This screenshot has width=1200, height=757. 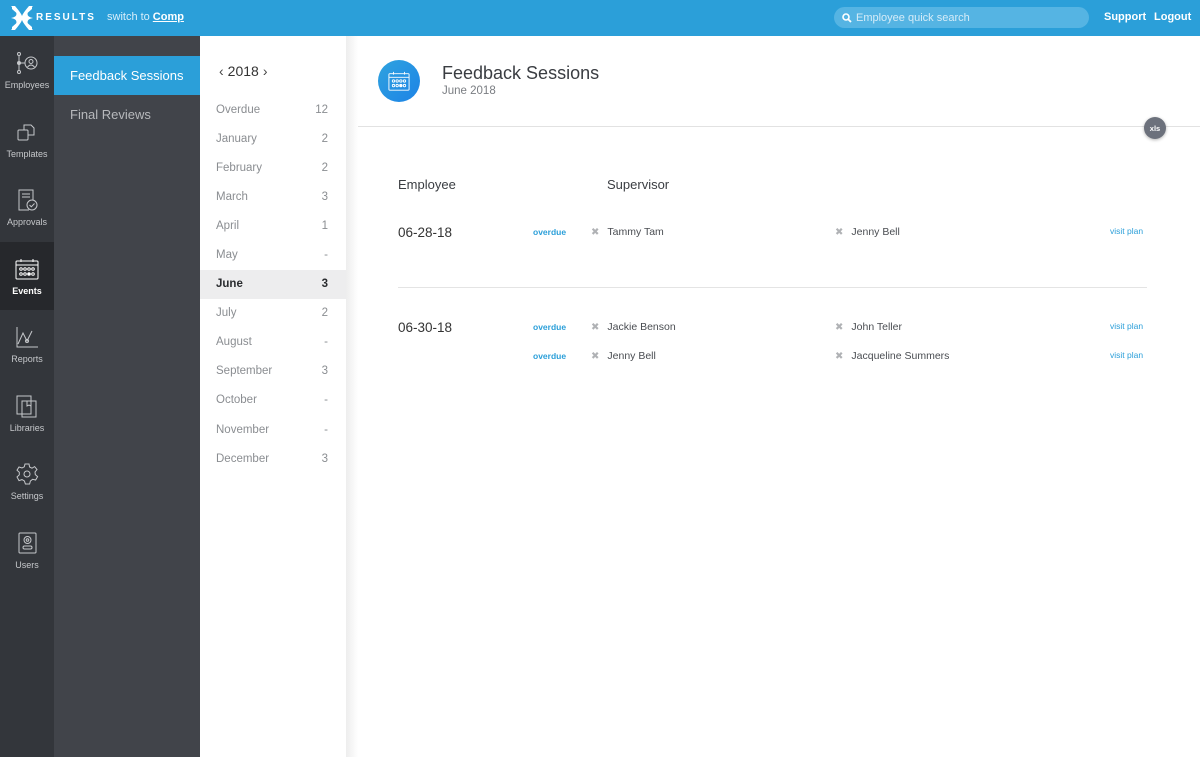 I want to click on rail-label: Approvals, so click(x=27, y=222).